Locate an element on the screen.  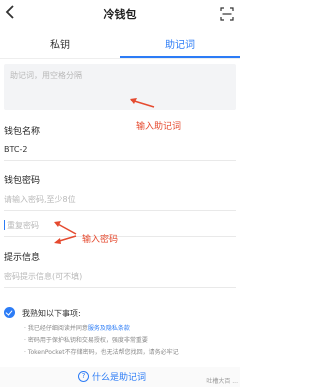
terms-link: 服务及隐私条款 is located at coordinates (109, 328).